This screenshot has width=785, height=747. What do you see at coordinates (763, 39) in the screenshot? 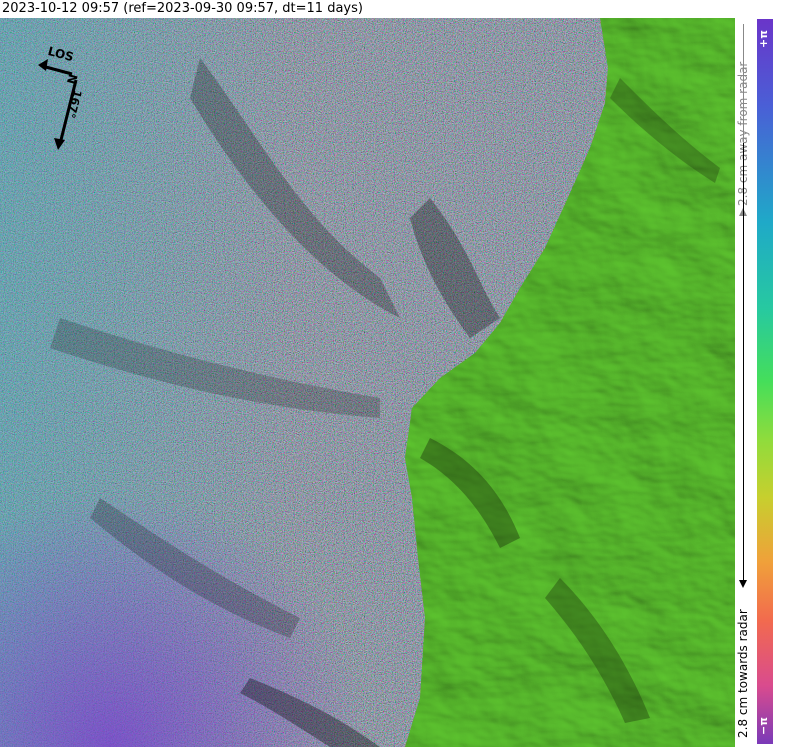
I see `colorbar-max-label: +π` at bounding box center [763, 39].